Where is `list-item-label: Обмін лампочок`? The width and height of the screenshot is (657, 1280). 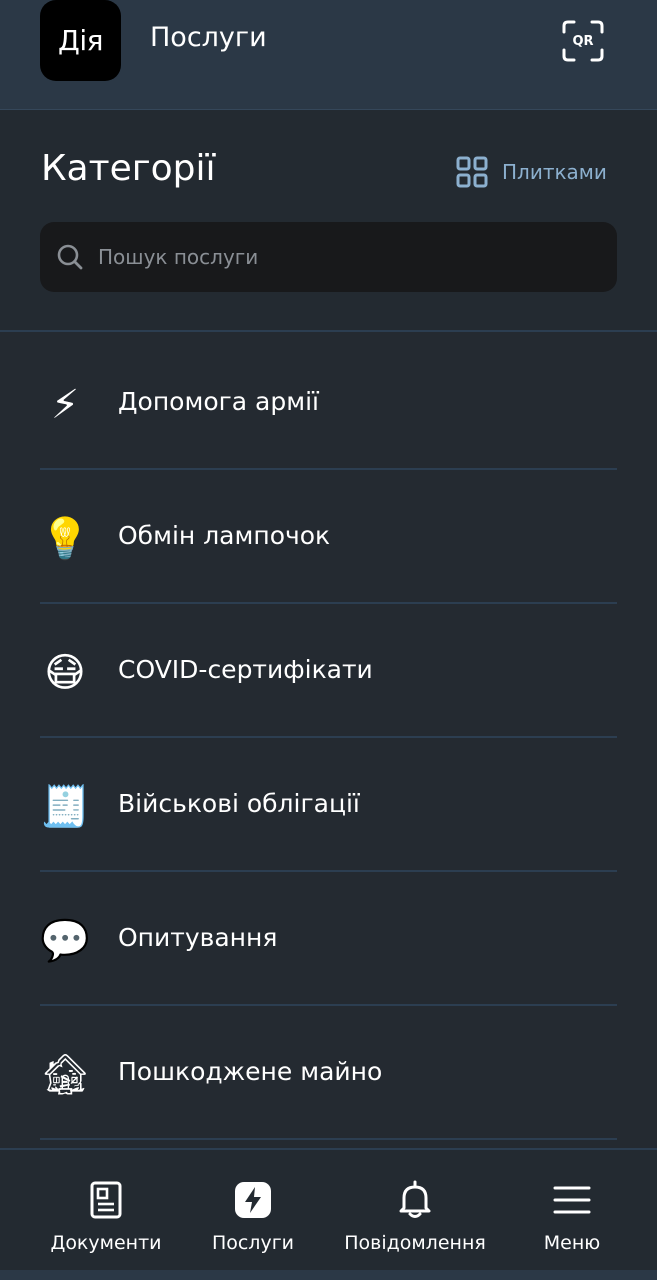
list-item-label: Обмін лампочок is located at coordinates (224, 535).